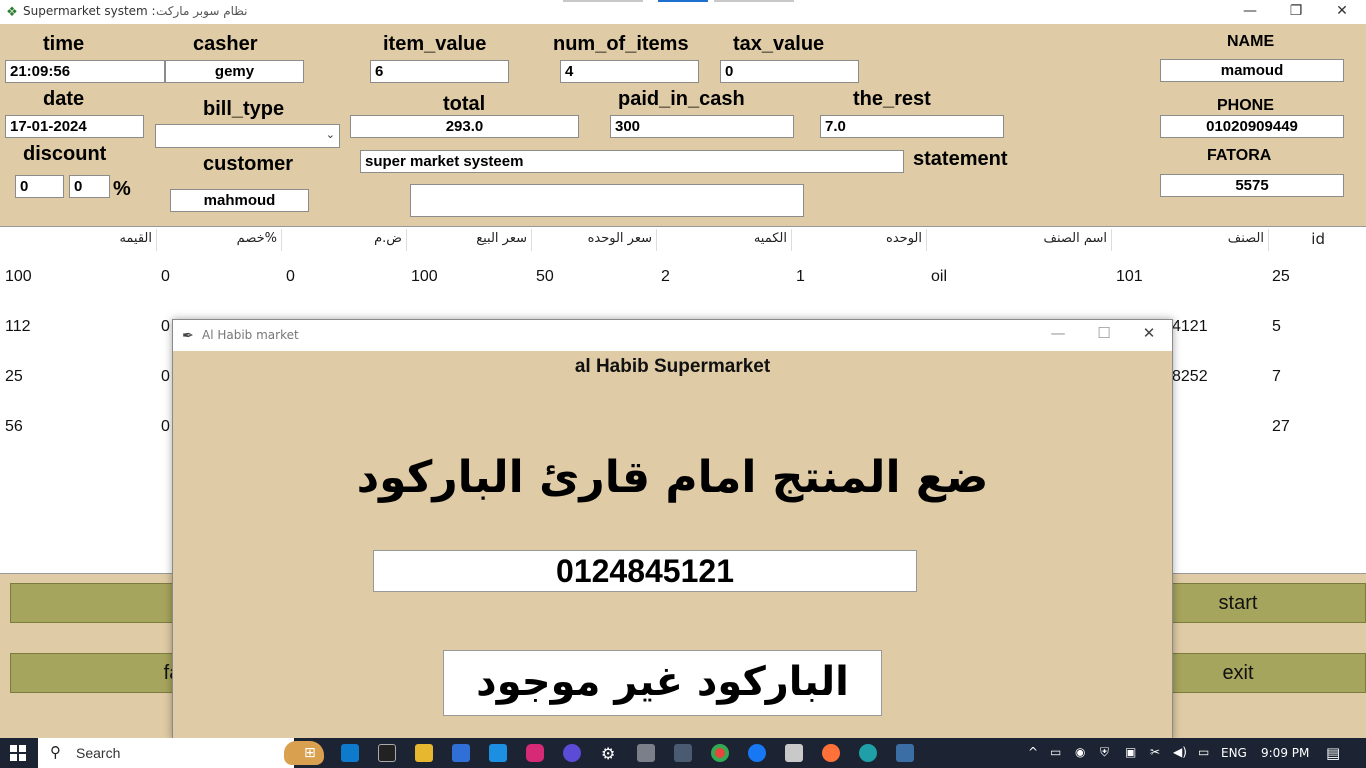 The image size is (1366, 768). Describe the element at coordinates (608, 753) in the screenshot. I see `settings-icon: ⚙` at that location.